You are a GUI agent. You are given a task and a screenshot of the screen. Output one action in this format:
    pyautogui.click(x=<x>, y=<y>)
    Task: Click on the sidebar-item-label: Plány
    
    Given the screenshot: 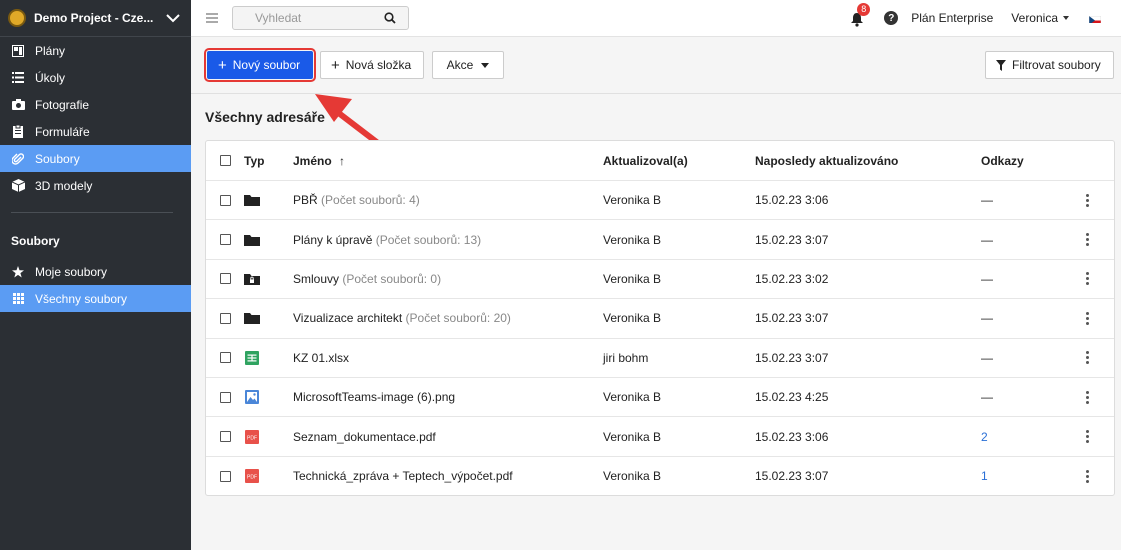 What is the action you would take?
    pyautogui.click(x=50, y=50)
    